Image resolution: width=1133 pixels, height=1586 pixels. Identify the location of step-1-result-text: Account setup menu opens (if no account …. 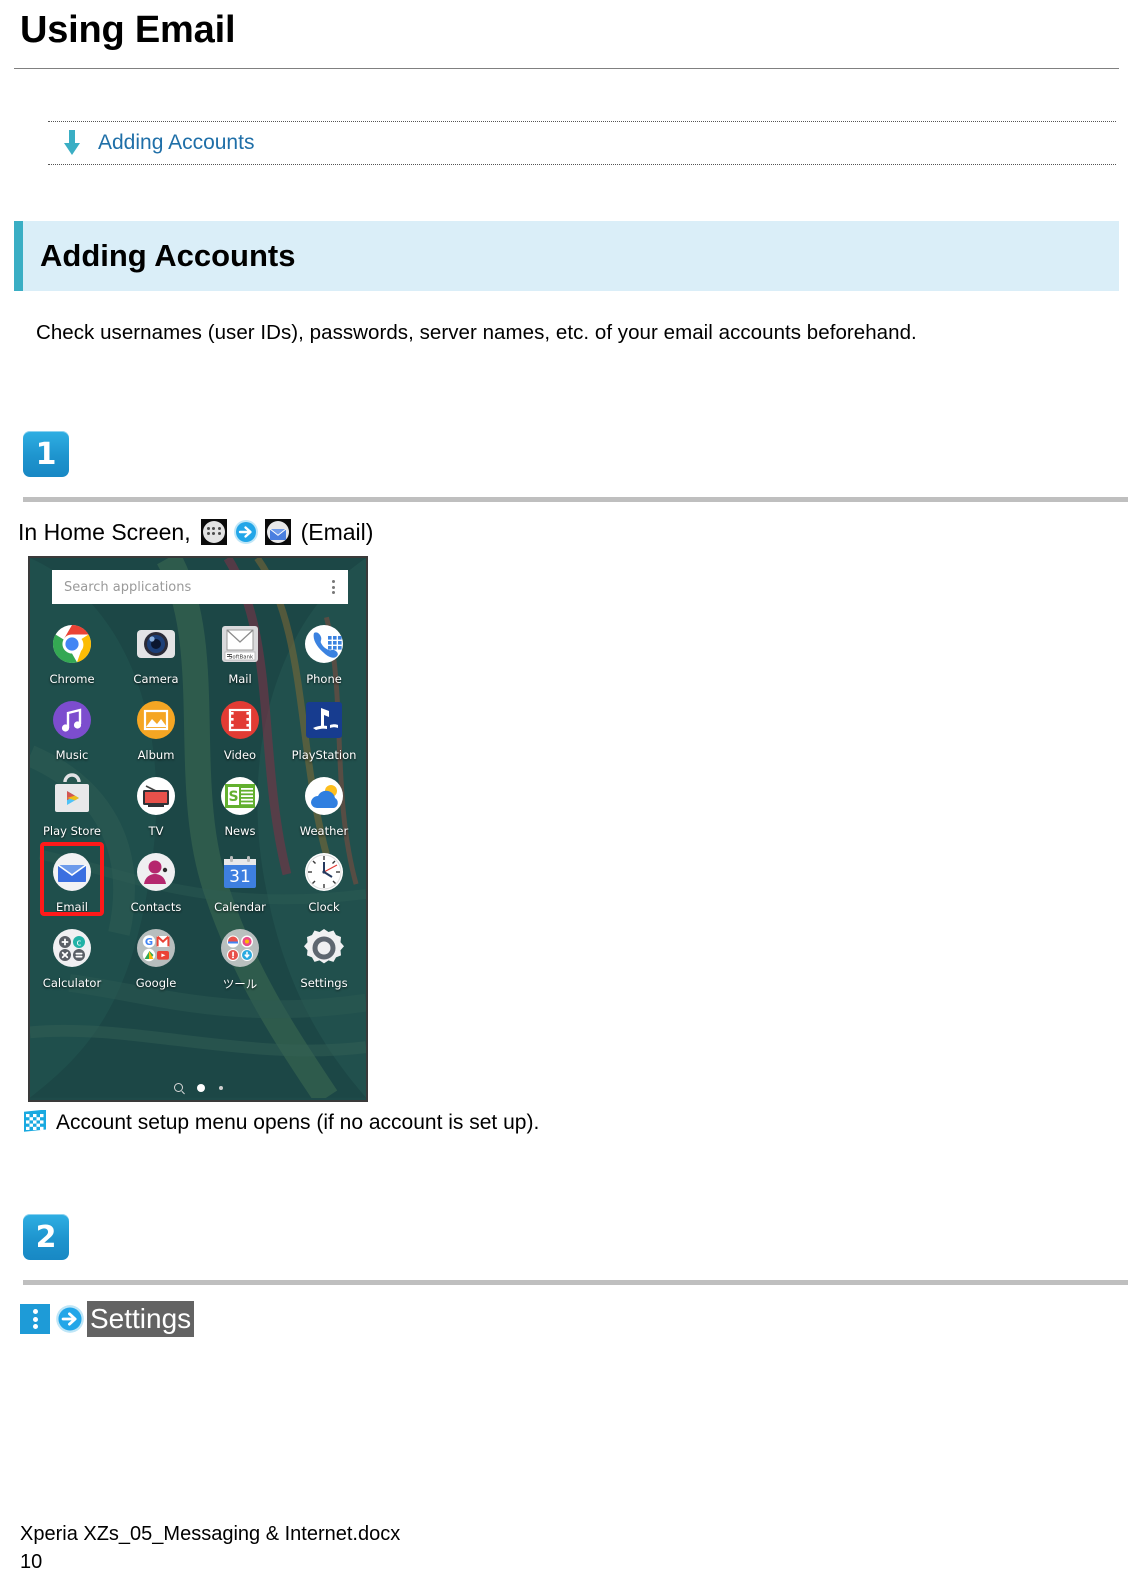
(298, 1122).